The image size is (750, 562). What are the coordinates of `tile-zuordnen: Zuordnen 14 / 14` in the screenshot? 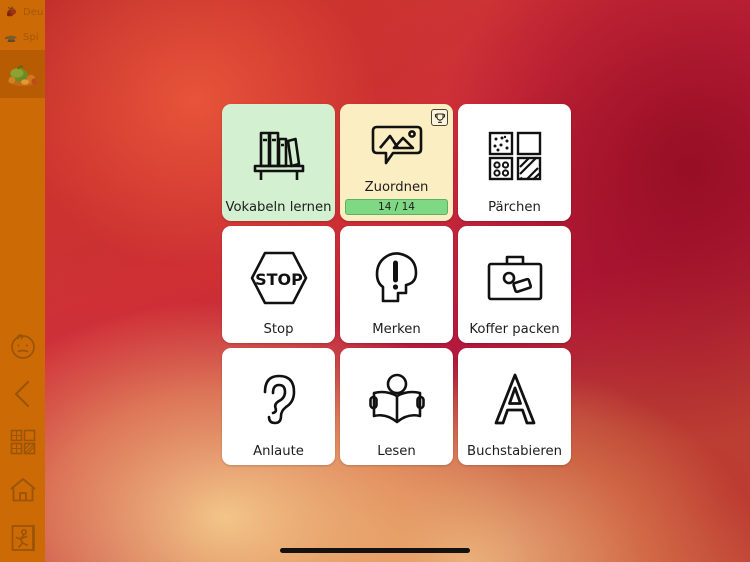 It's located at (396, 162).